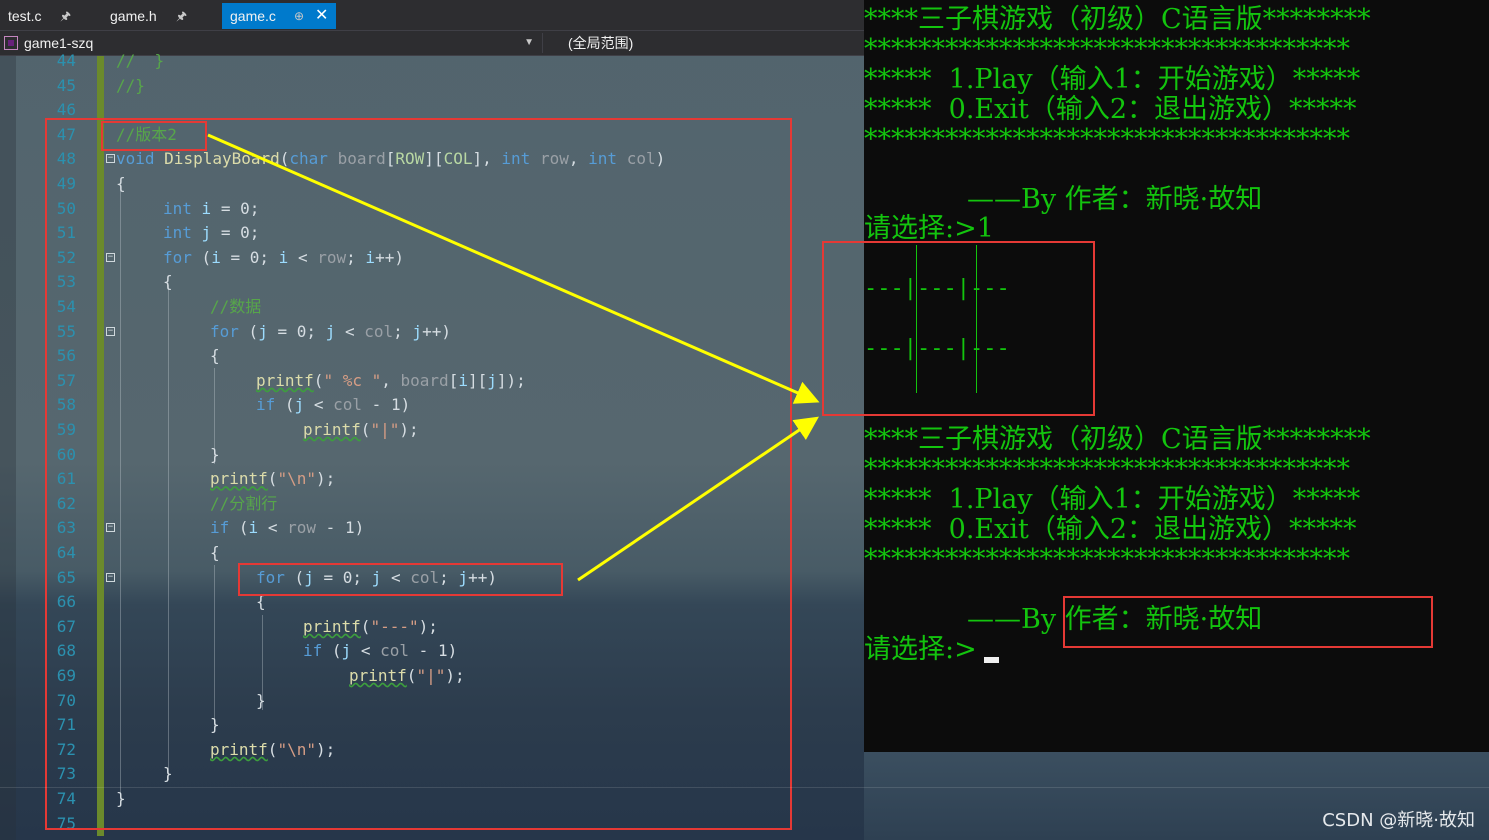 The height and width of the screenshot is (840, 1489). Describe the element at coordinates (66, 60) in the screenshot. I see `line-number: 44` at that location.